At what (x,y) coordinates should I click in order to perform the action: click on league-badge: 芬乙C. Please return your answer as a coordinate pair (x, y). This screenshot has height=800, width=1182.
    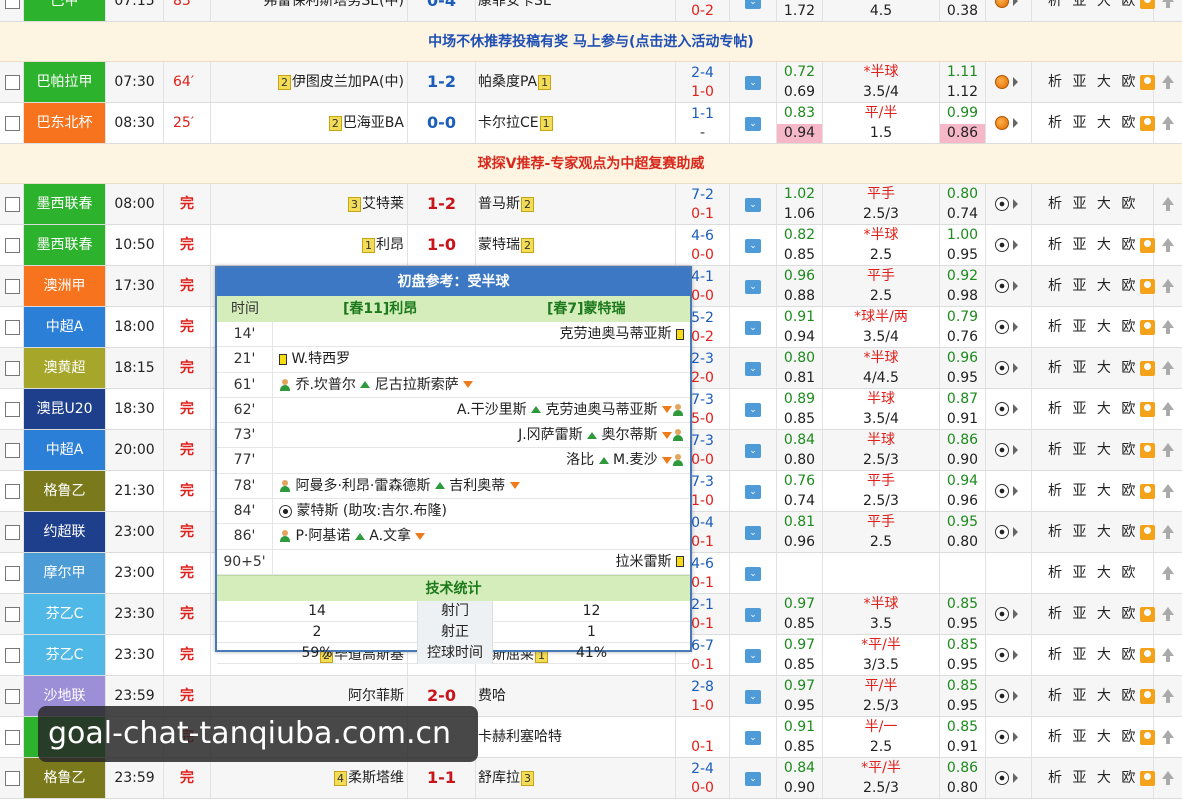
    Looking at the image, I should click on (65, 614).